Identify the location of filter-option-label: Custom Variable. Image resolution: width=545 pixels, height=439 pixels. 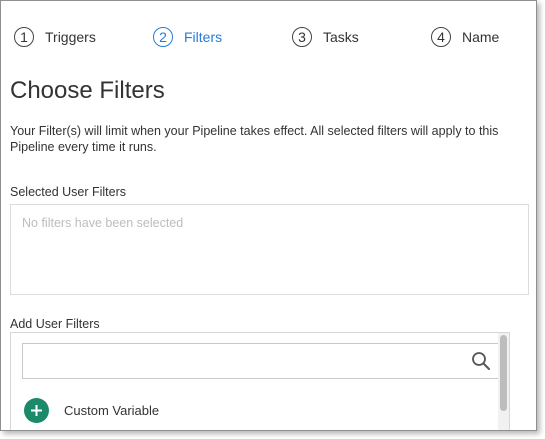
(112, 410).